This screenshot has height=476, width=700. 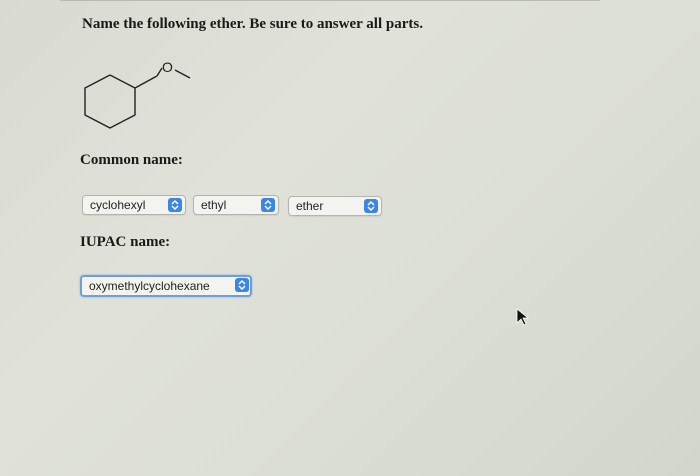 I want to click on iupac-name-label: IUPAC name:, so click(x=125, y=242).